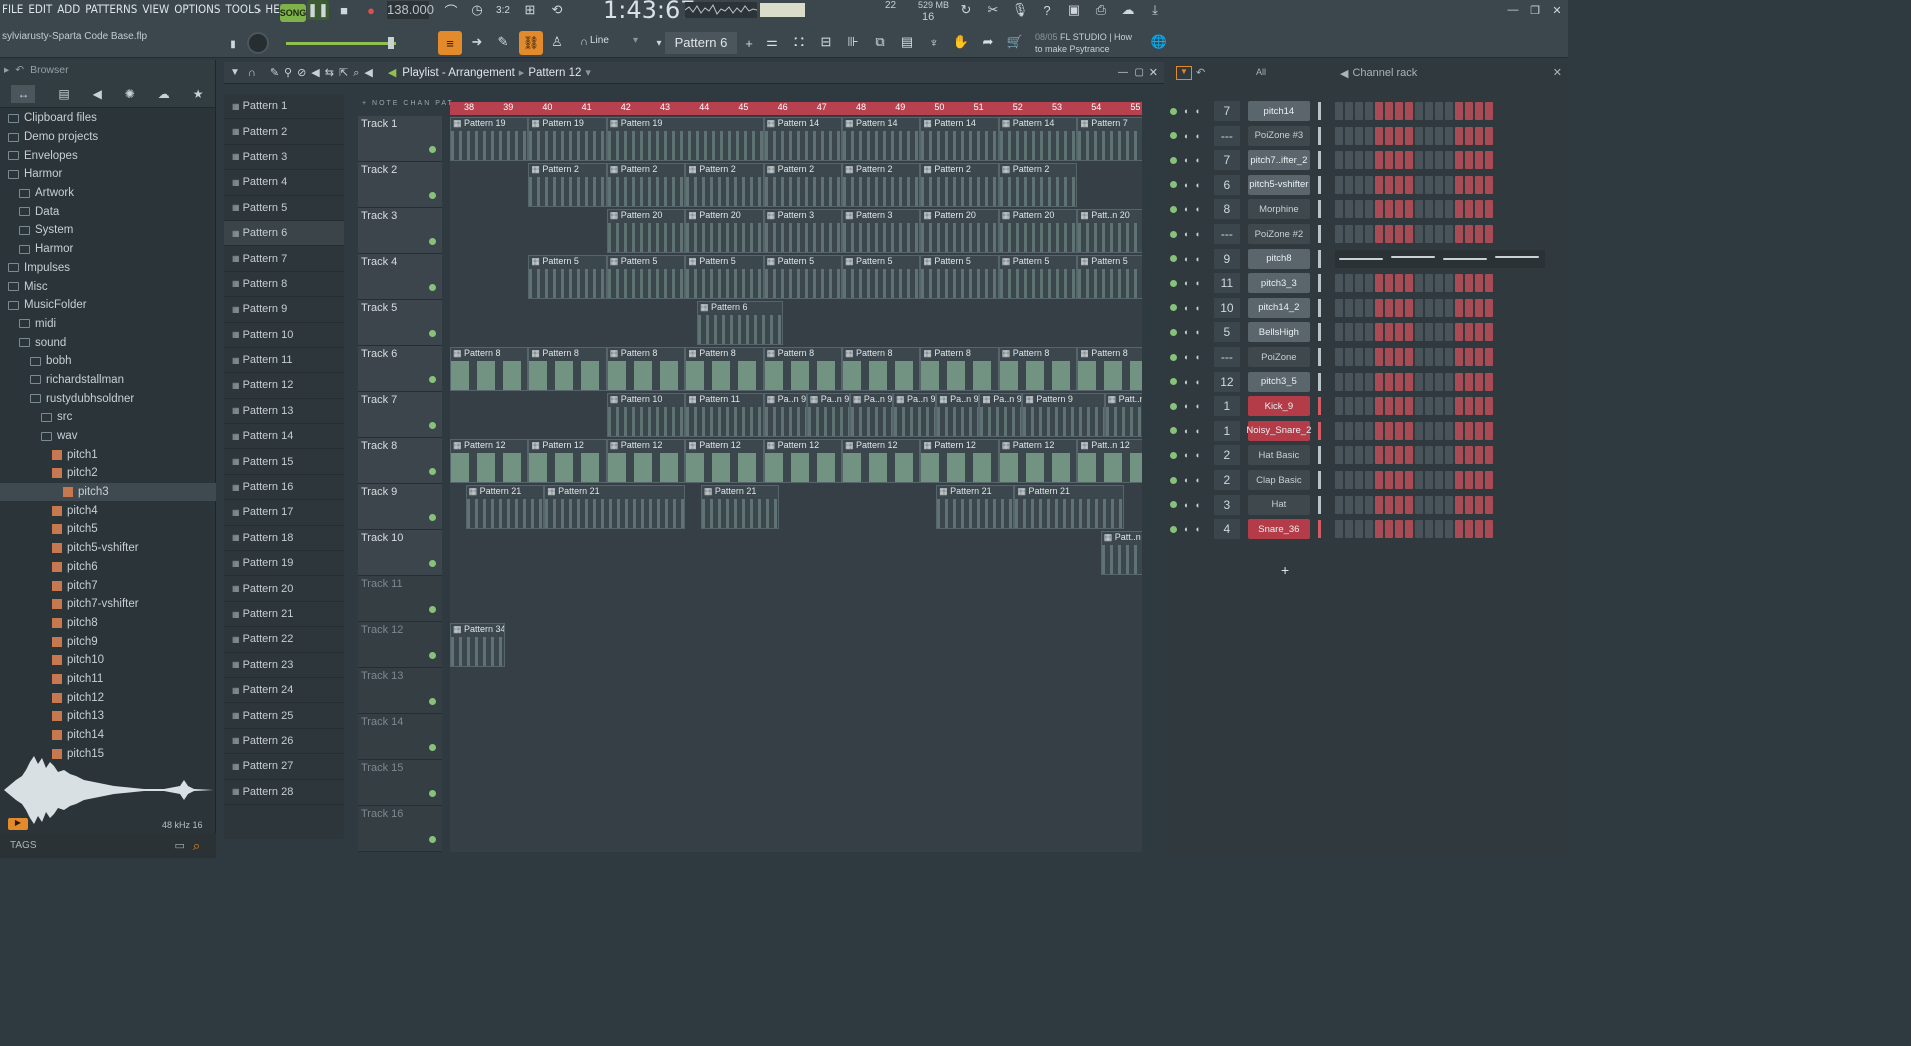  What do you see at coordinates (284, 716) in the screenshot?
I see `pattern-picker-item: ▦ Pattern 25` at bounding box center [284, 716].